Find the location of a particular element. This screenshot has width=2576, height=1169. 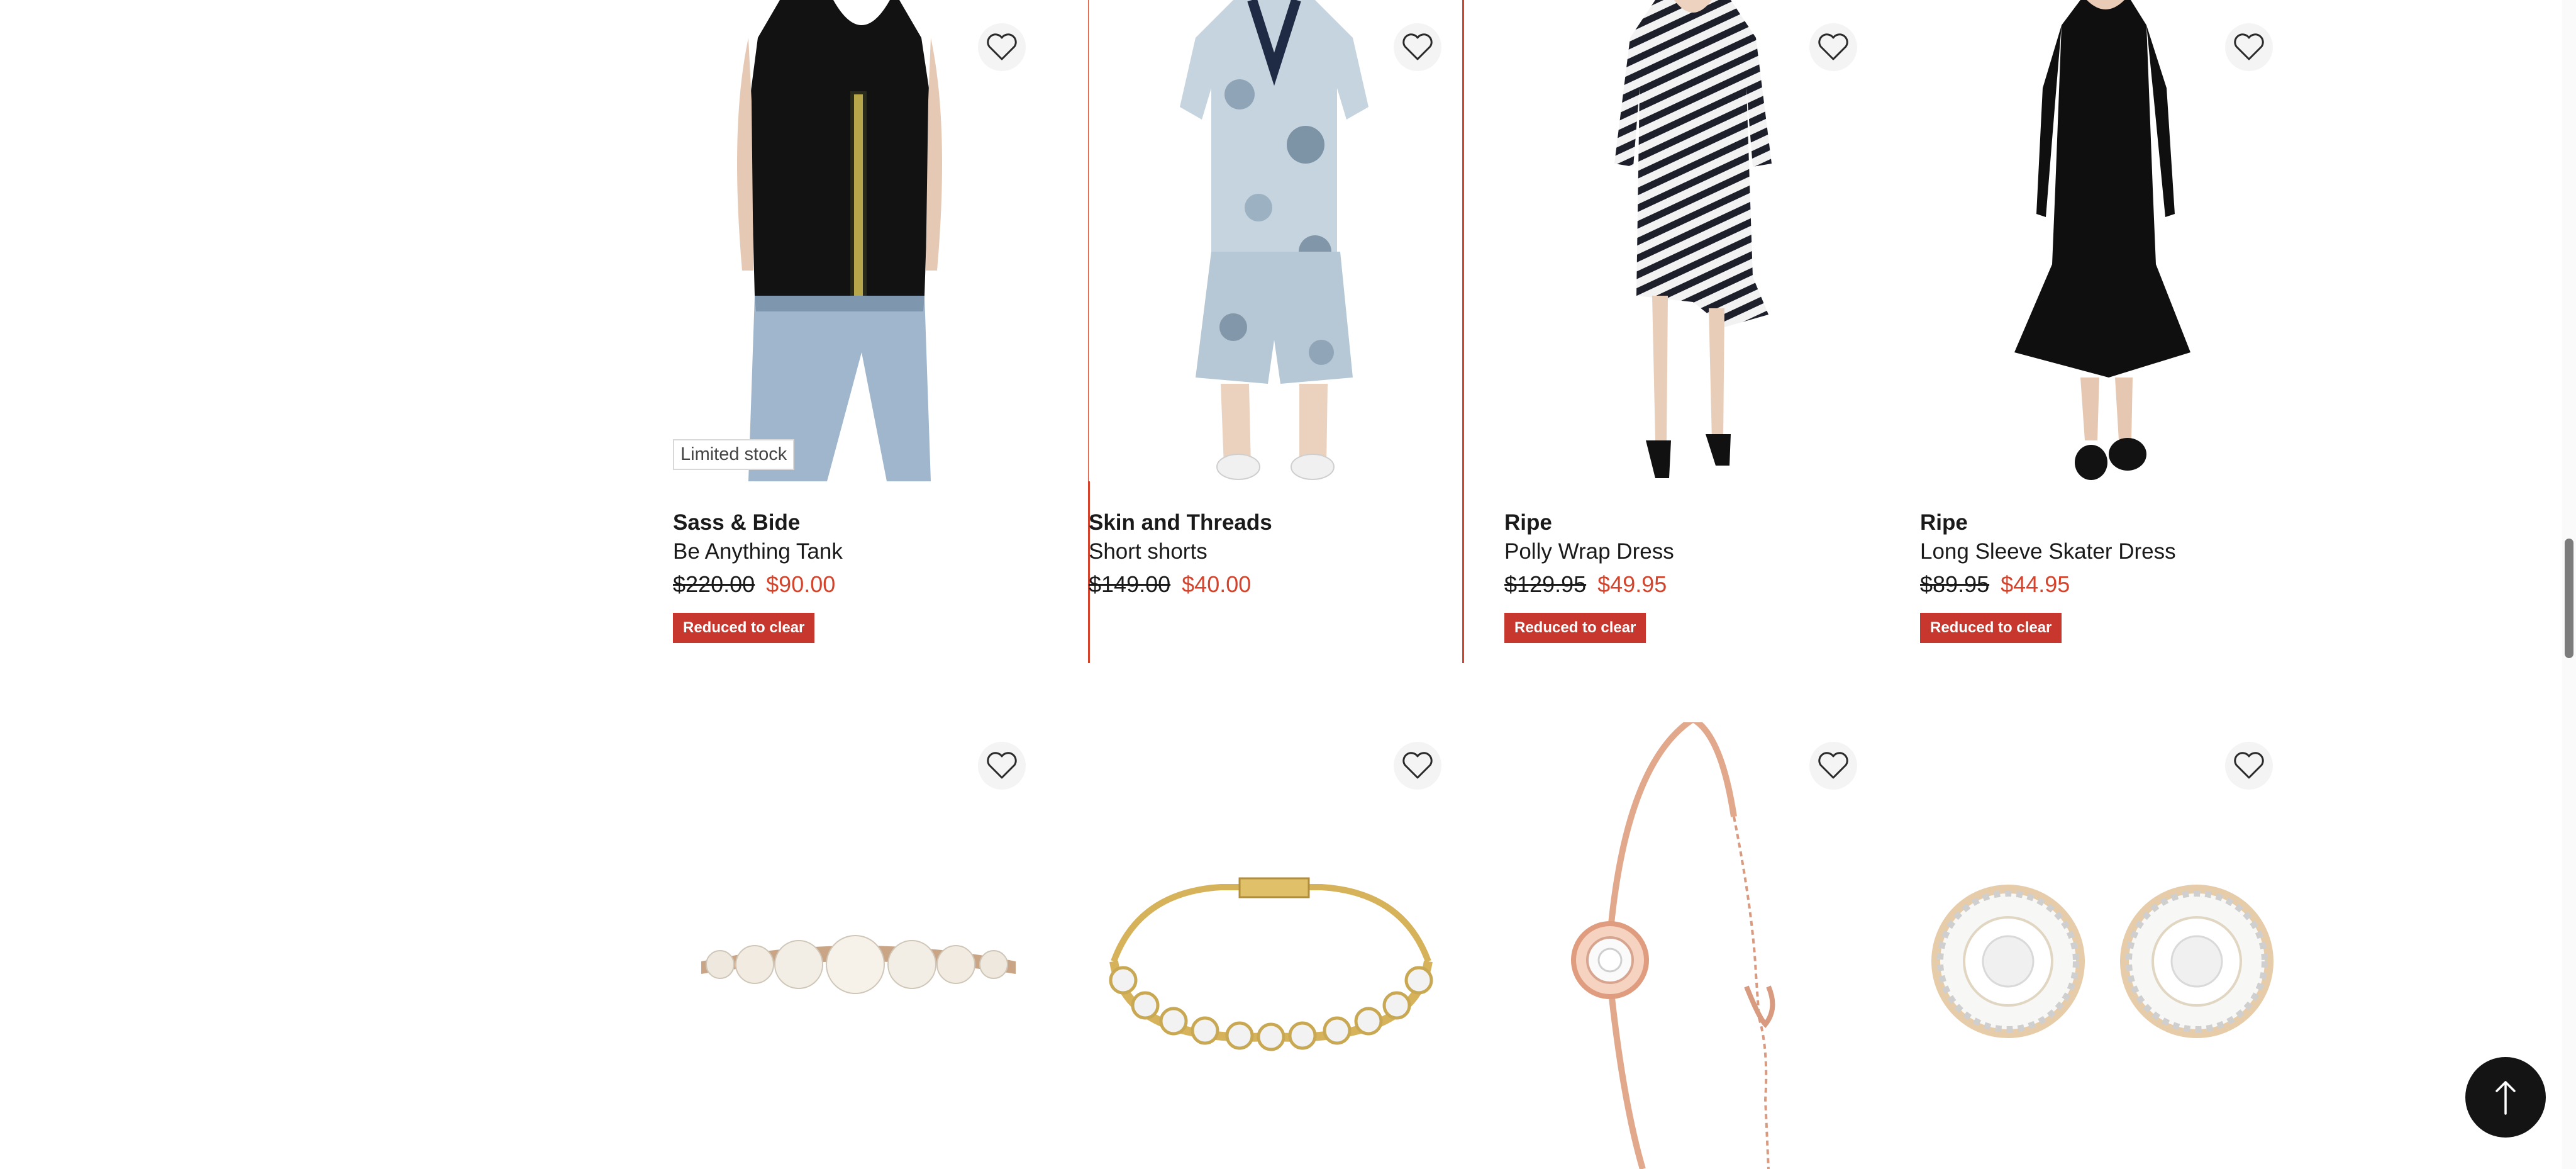

arrow-up-icon is located at coordinates (2506, 1098).